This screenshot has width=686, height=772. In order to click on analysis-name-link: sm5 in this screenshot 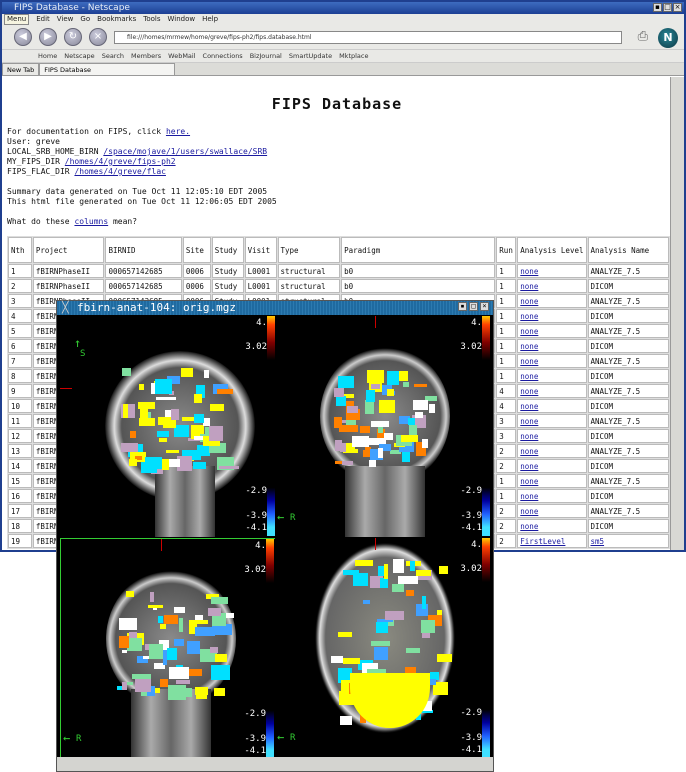, I will do `click(598, 541)`.